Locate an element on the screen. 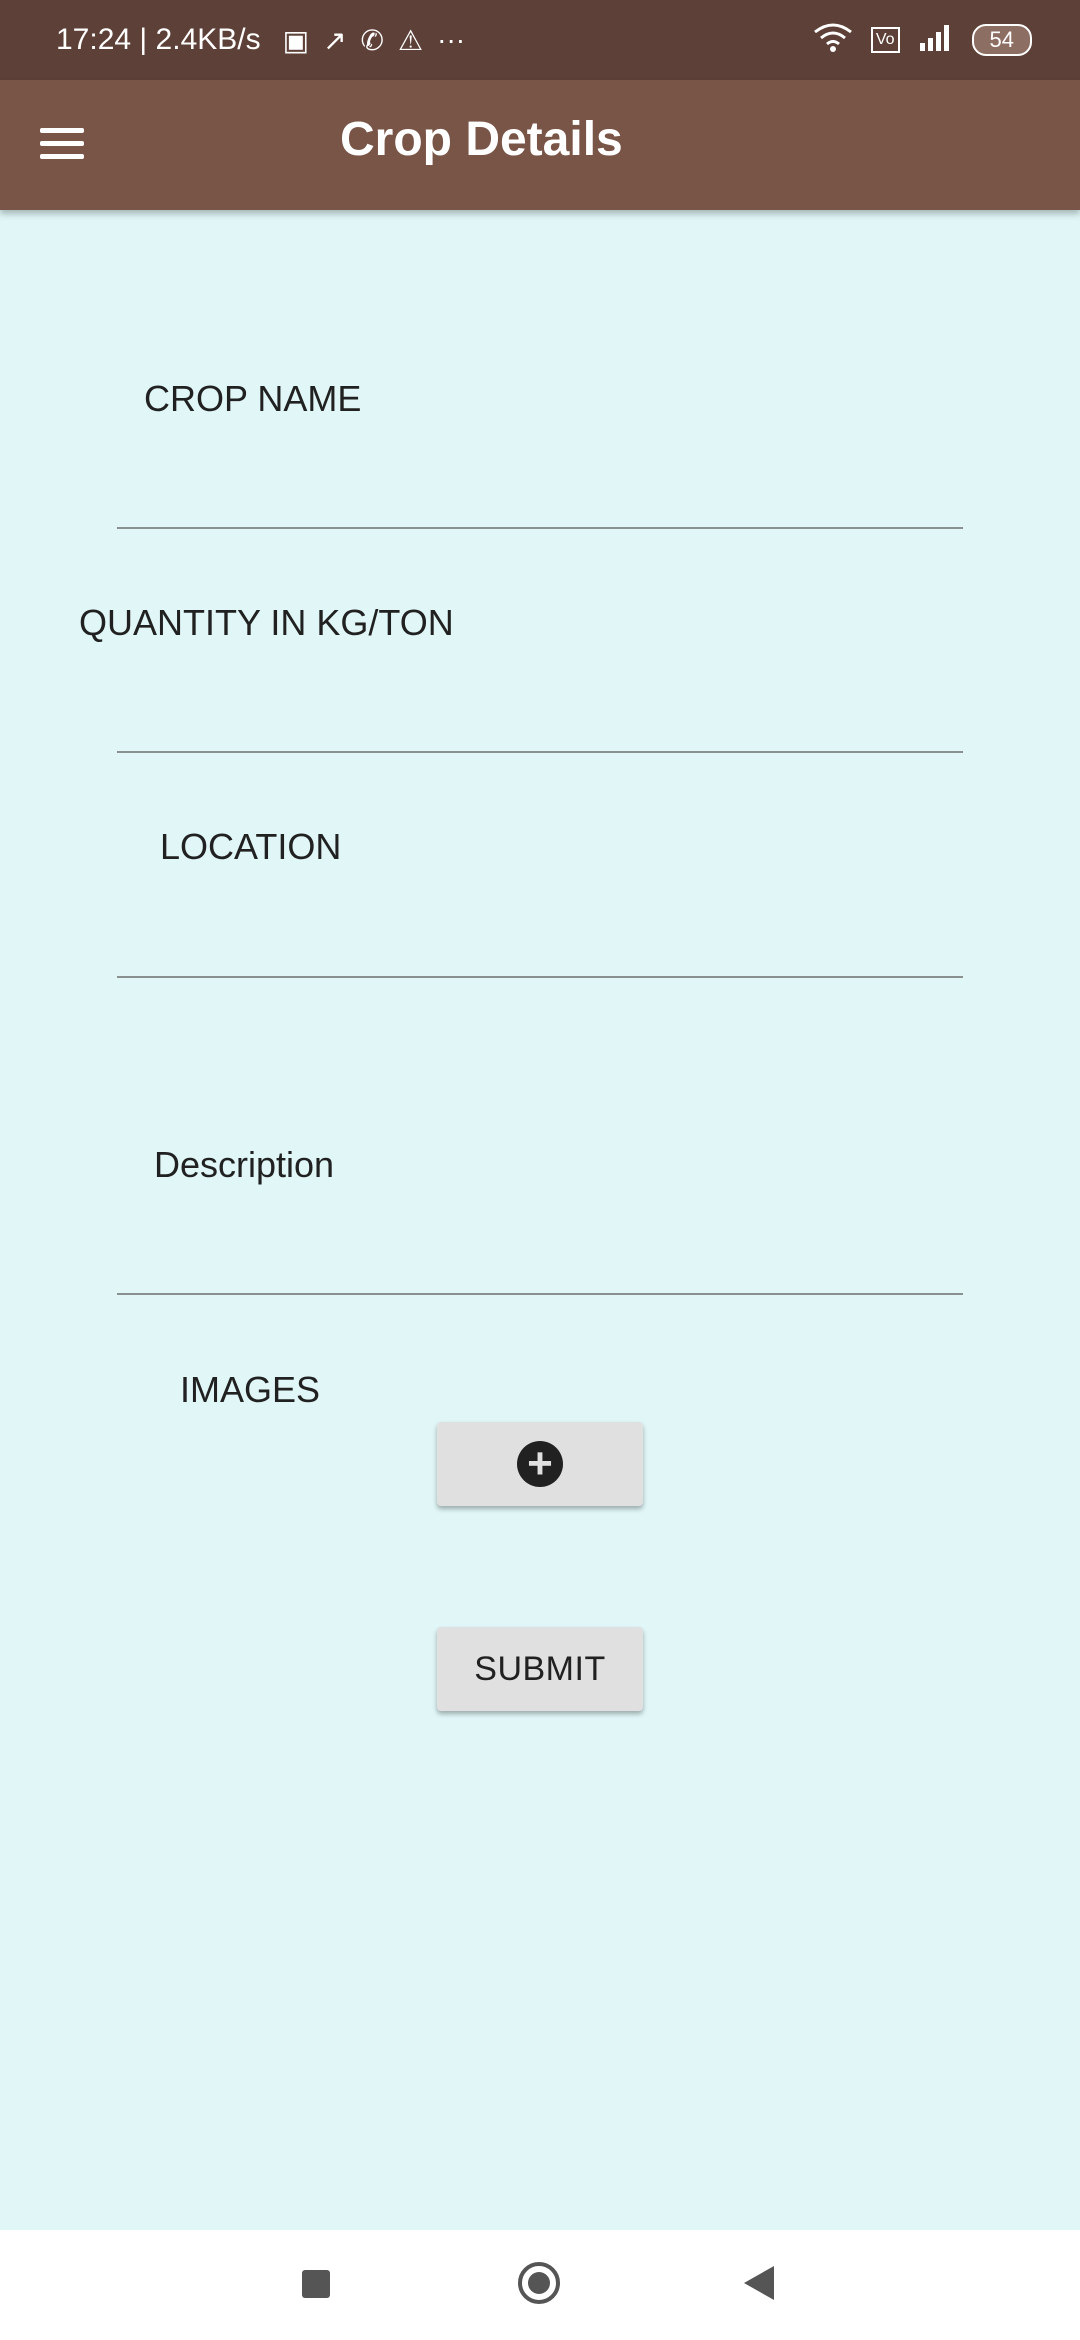 Image resolution: width=1080 pixels, height=2340 pixels. status-time: 17:24 is located at coordinates (94, 39).